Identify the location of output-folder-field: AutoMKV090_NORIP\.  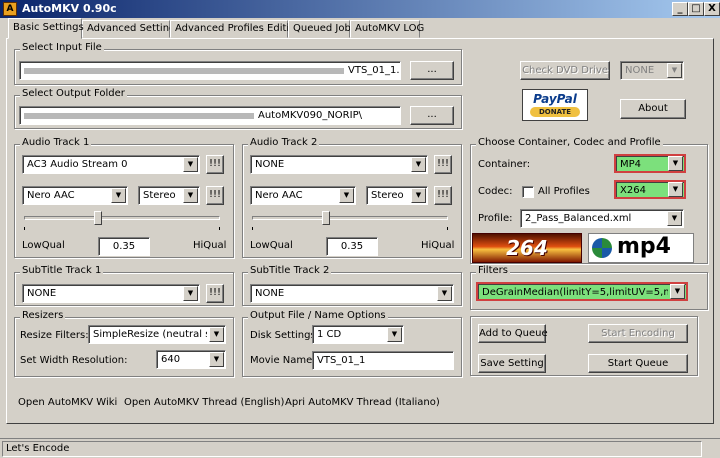
(210, 115).